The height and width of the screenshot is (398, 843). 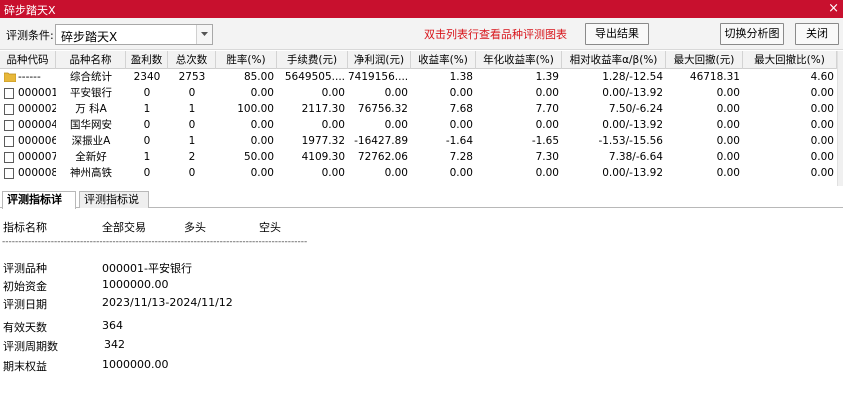 What do you see at coordinates (192, 157) in the screenshot?
I see `cell-total: 2` at bounding box center [192, 157].